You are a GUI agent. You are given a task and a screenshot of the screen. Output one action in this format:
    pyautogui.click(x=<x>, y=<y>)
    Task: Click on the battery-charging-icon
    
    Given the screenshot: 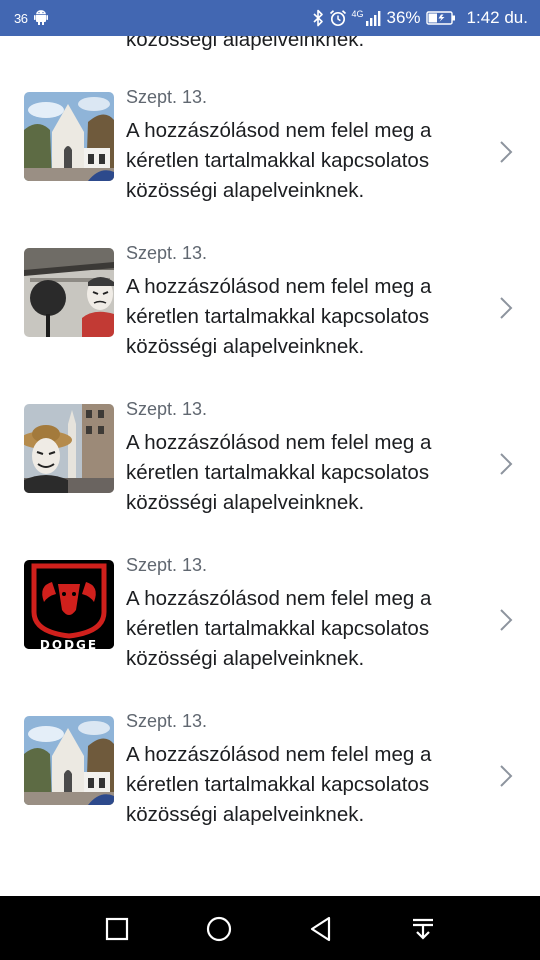 What is the action you would take?
    pyautogui.click(x=440, y=18)
    